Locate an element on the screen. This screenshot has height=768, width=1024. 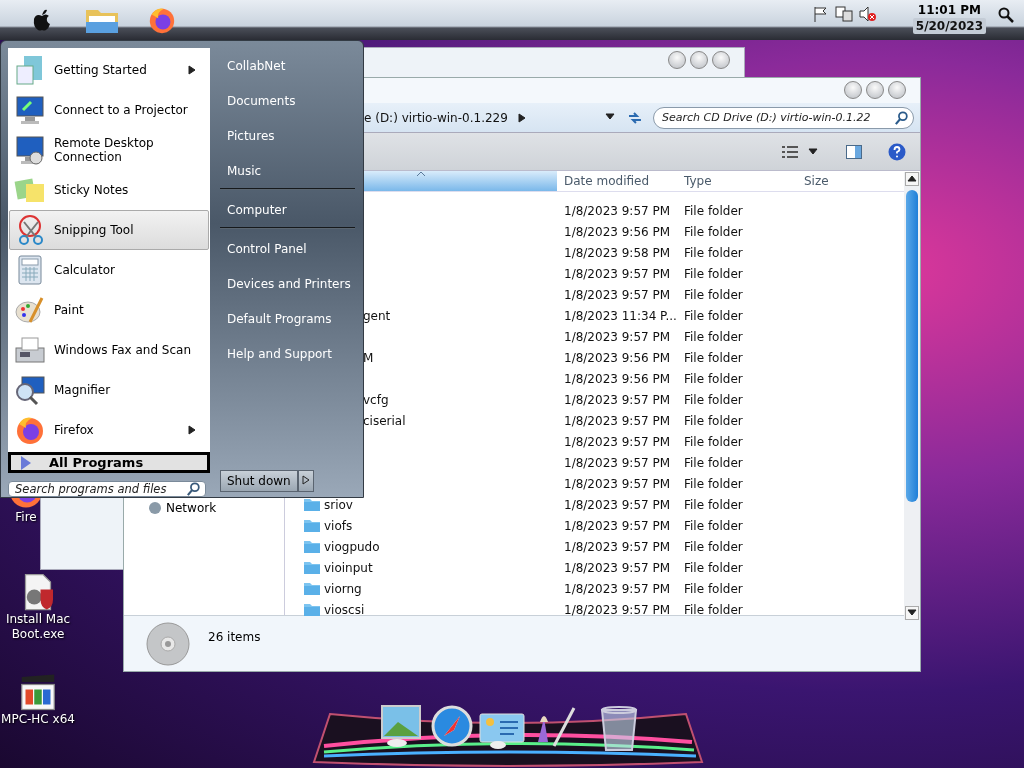
fax-machine-icon is located at coordinates (30, 350).